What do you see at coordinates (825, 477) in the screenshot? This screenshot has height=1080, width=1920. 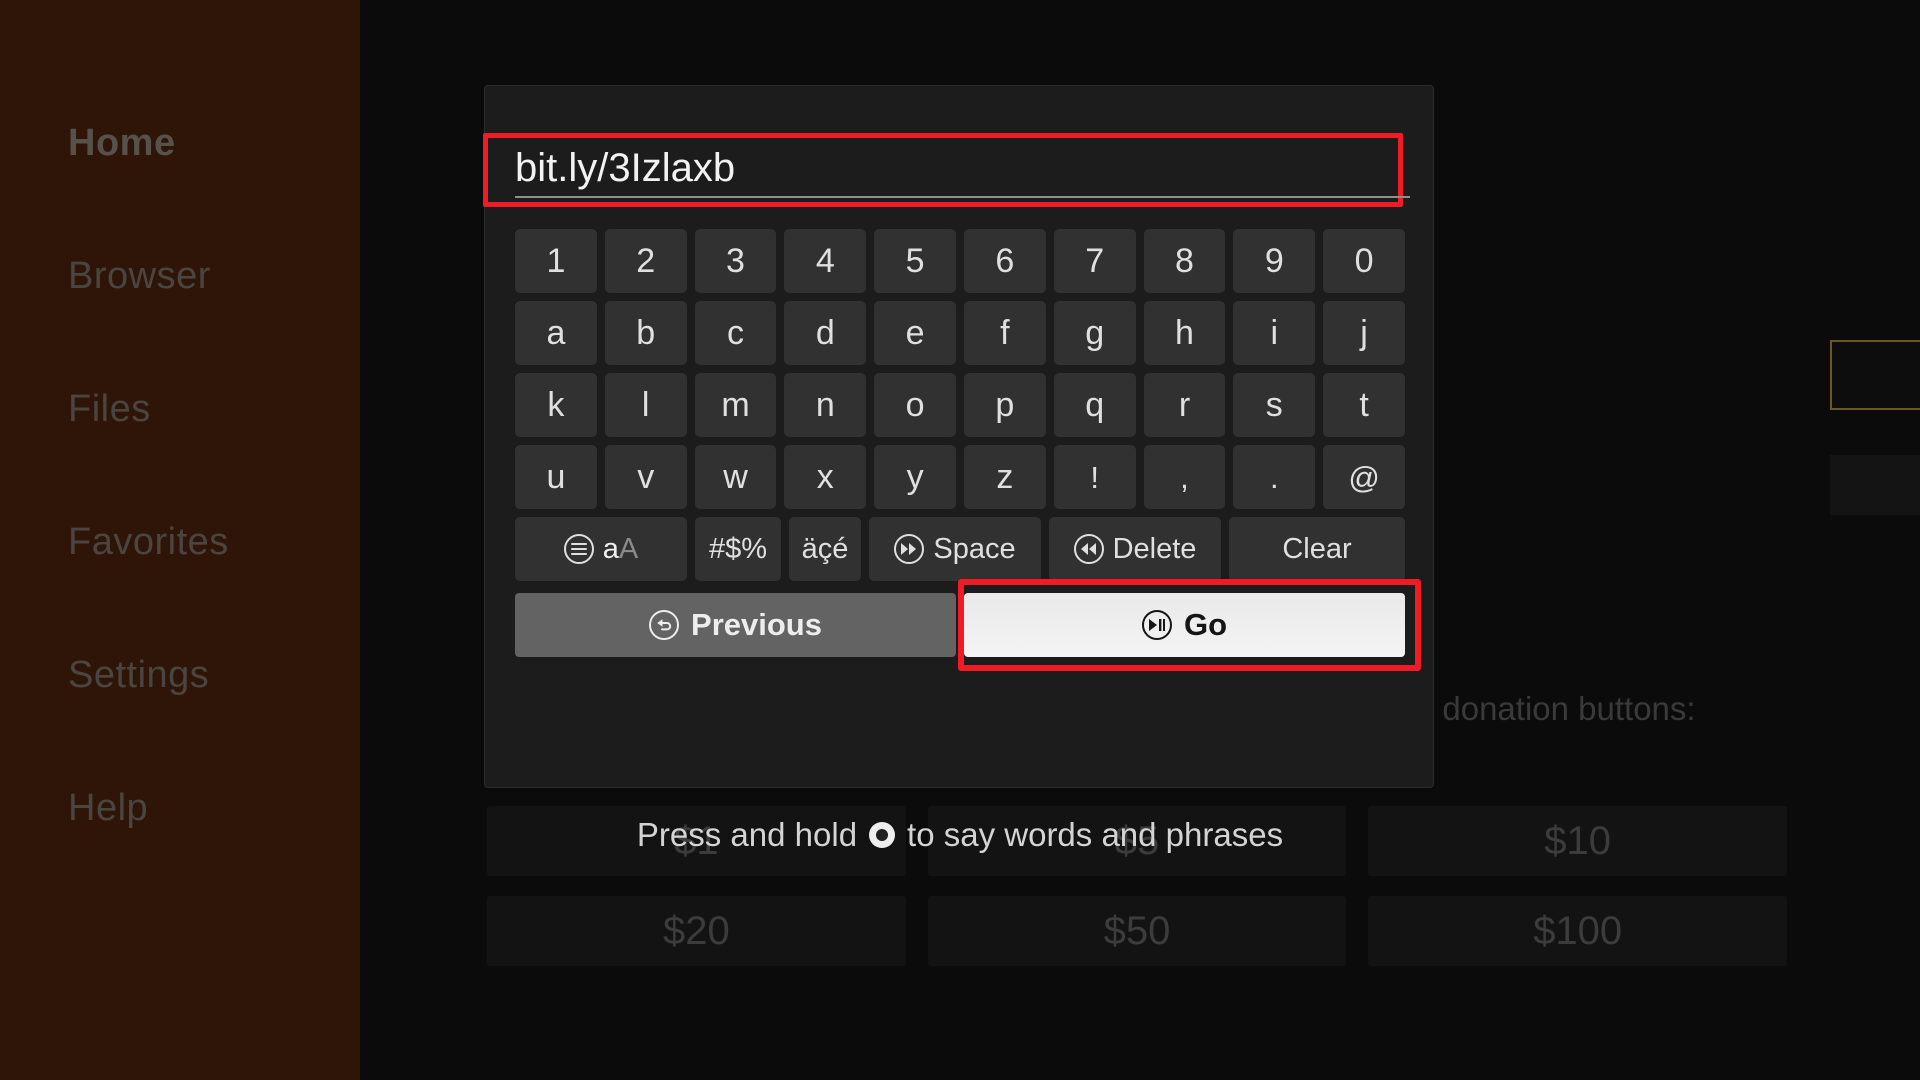 I see `key-x: x` at bounding box center [825, 477].